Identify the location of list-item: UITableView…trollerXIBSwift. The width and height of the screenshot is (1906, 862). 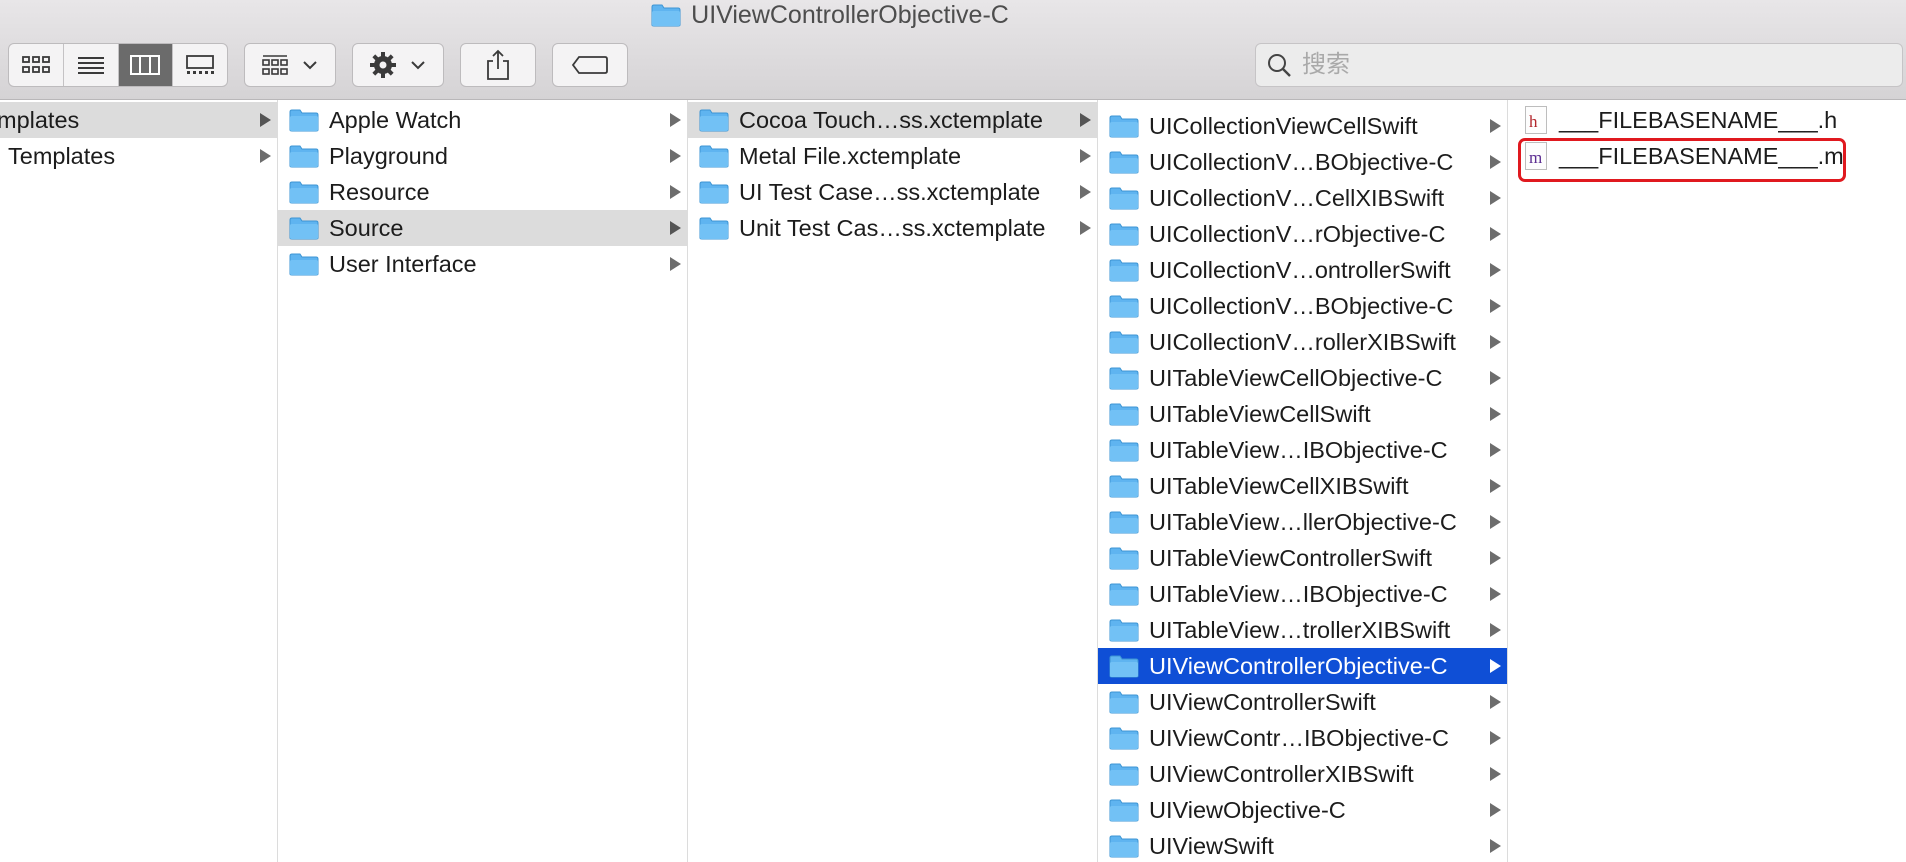
(1302, 630).